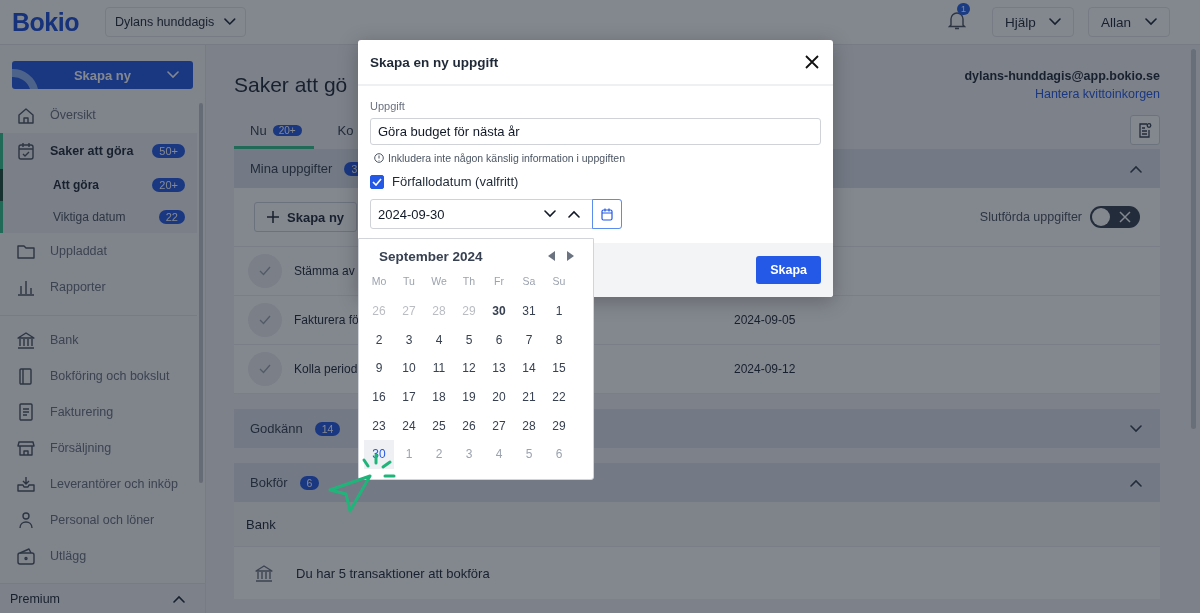  What do you see at coordinates (269, 482) in the screenshot?
I see `section-title: Bokför` at bounding box center [269, 482].